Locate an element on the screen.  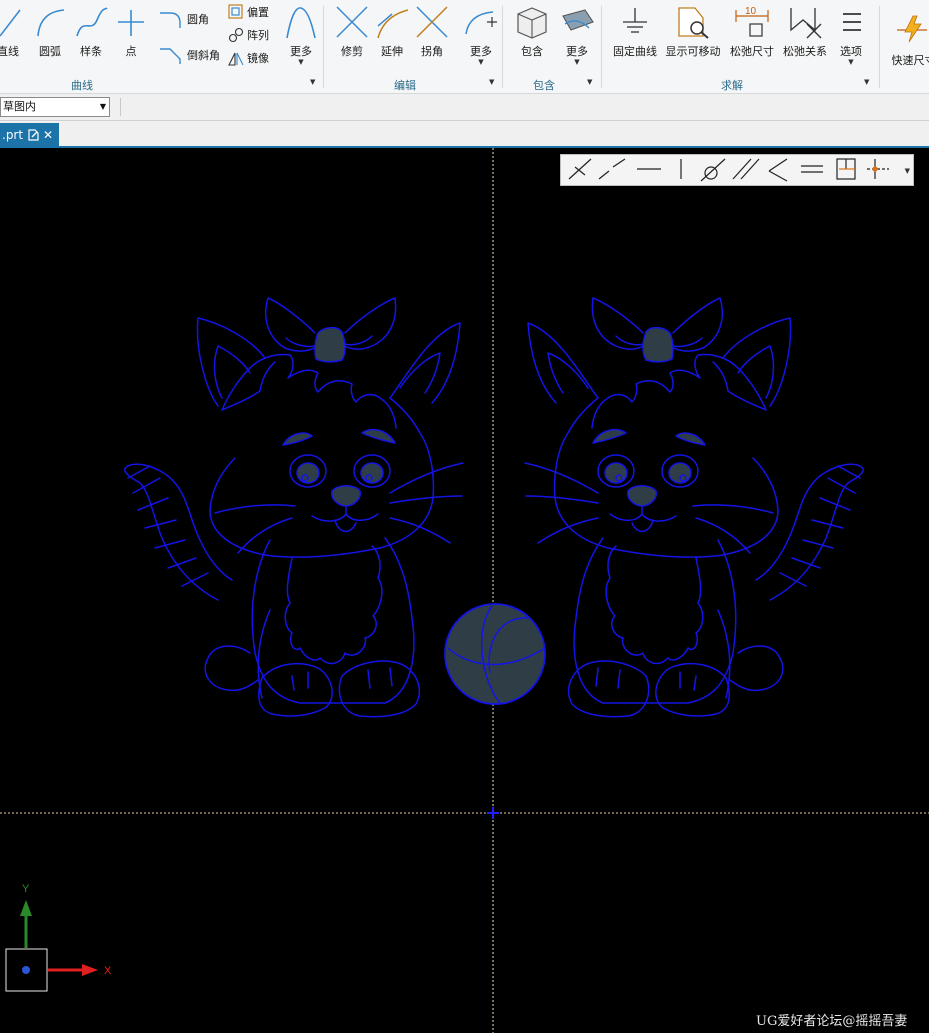
magnifier-icon is located at coordinates (693, 23).